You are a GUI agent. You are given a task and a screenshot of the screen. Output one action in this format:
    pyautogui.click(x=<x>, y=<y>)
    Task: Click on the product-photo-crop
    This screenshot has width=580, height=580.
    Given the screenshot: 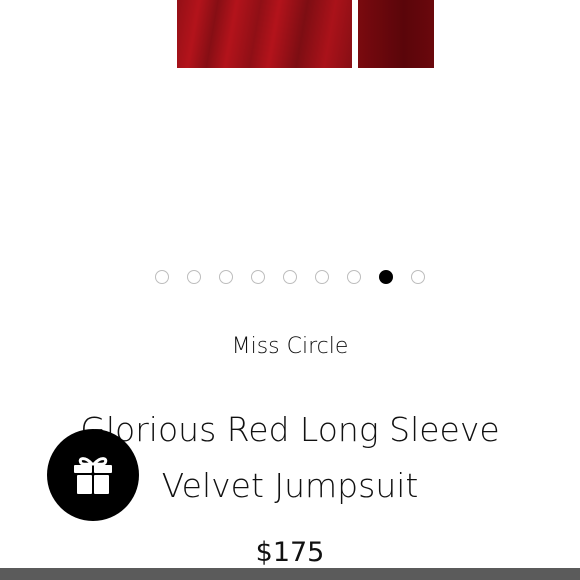 What is the action you would take?
    pyautogui.click(x=305, y=34)
    